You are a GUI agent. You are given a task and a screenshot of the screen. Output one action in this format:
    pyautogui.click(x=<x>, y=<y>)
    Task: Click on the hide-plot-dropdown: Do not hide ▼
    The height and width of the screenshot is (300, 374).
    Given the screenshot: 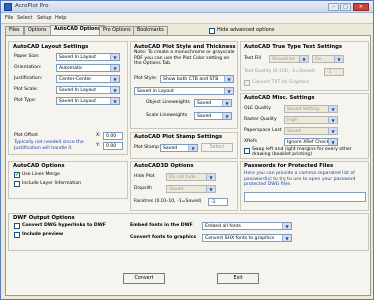 What is the action you would take?
    pyautogui.click(x=191, y=177)
    